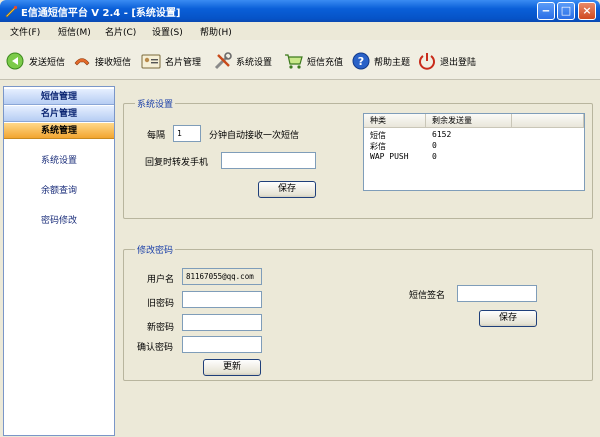 This screenshot has width=600, height=437. What do you see at coordinates (395, 121) in the screenshot?
I see `balance-header-type: 种类` at bounding box center [395, 121].